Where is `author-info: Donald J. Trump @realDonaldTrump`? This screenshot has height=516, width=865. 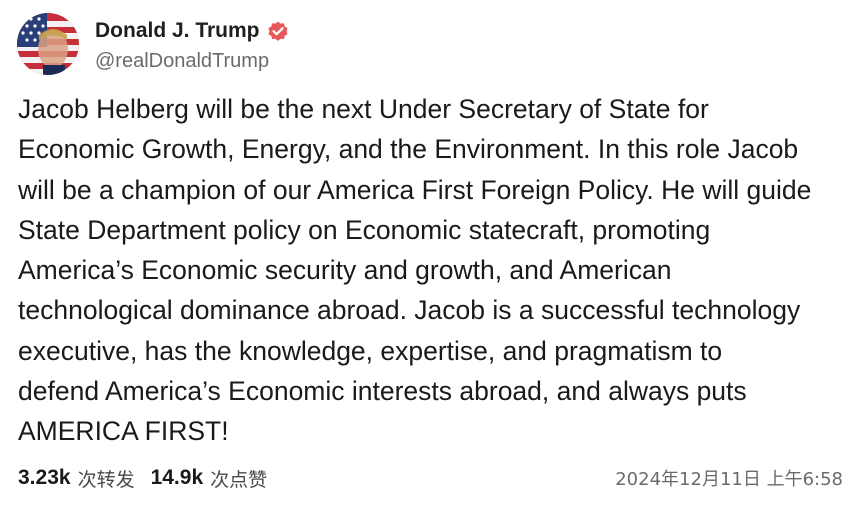 author-info: Donald J. Trump @realDonaldTrump is located at coordinates (192, 44).